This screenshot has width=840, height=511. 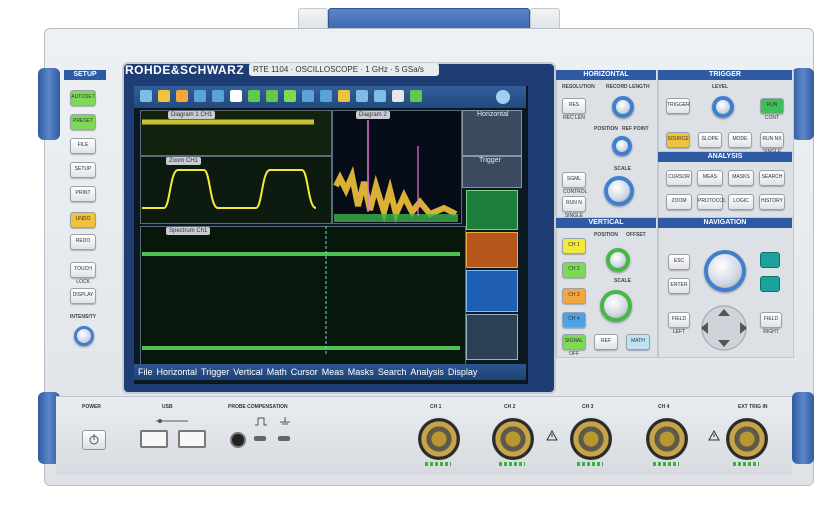 What do you see at coordinates (83, 170) in the screenshot?
I see `setup-button-setup: SETUP` at bounding box center [83, 170].